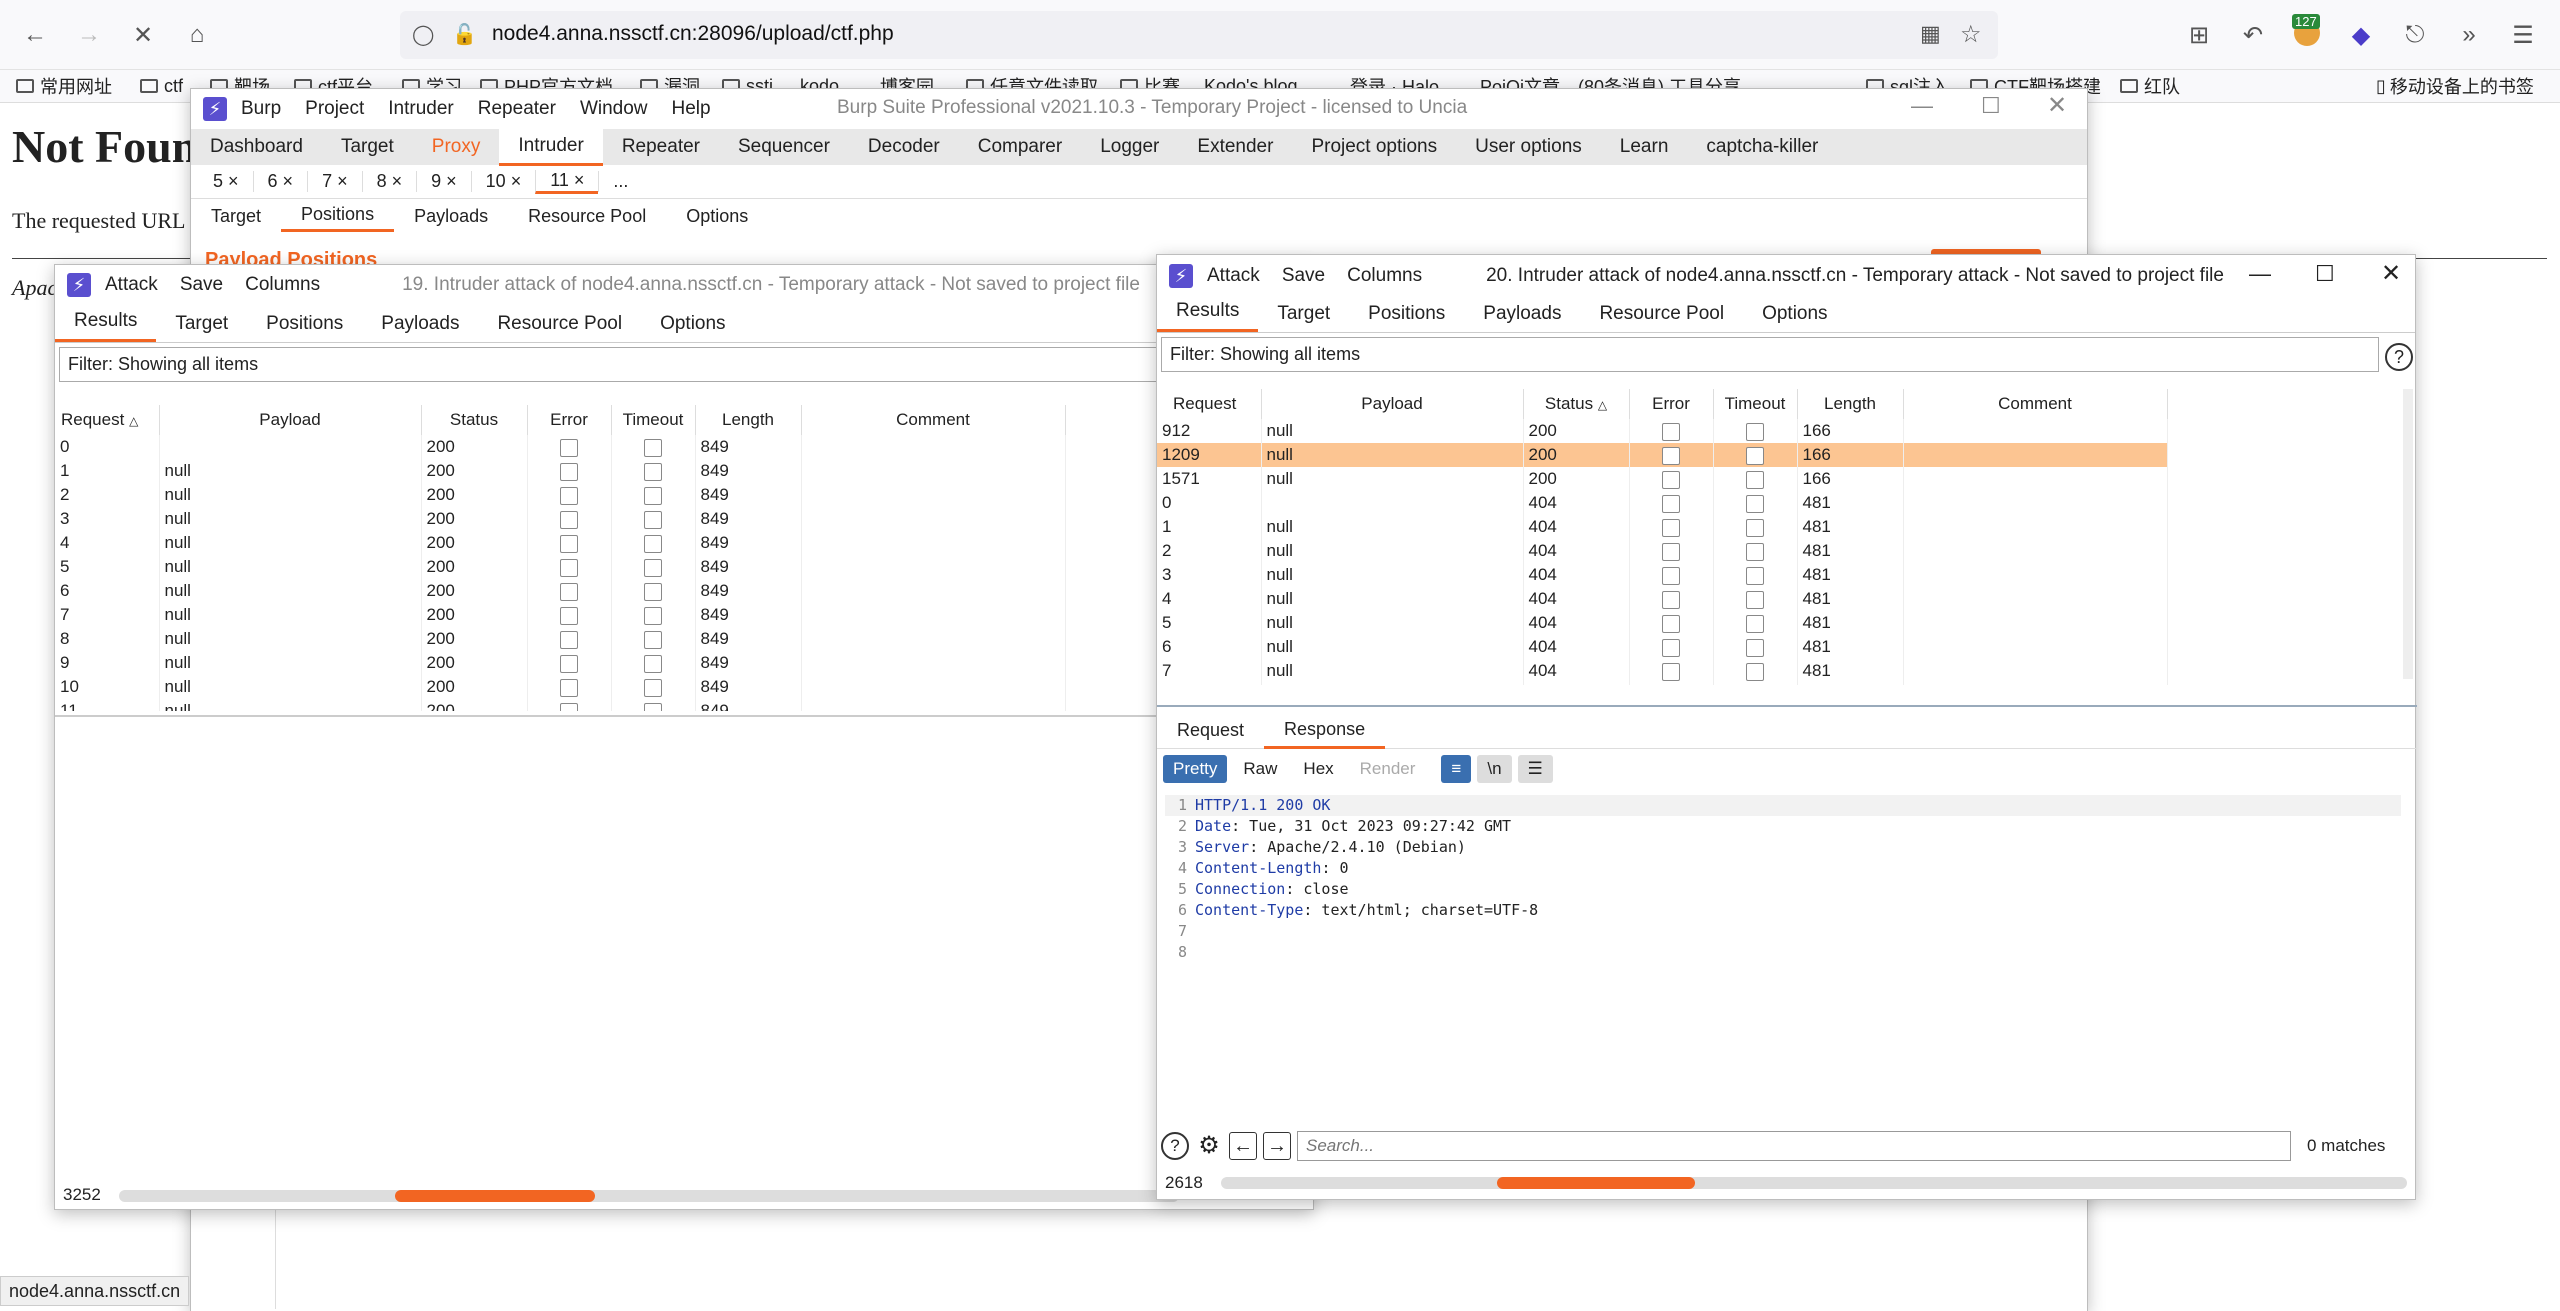 The image size is (2560, 1311). I want to click on tab-request: Request, so click(1210, 730).